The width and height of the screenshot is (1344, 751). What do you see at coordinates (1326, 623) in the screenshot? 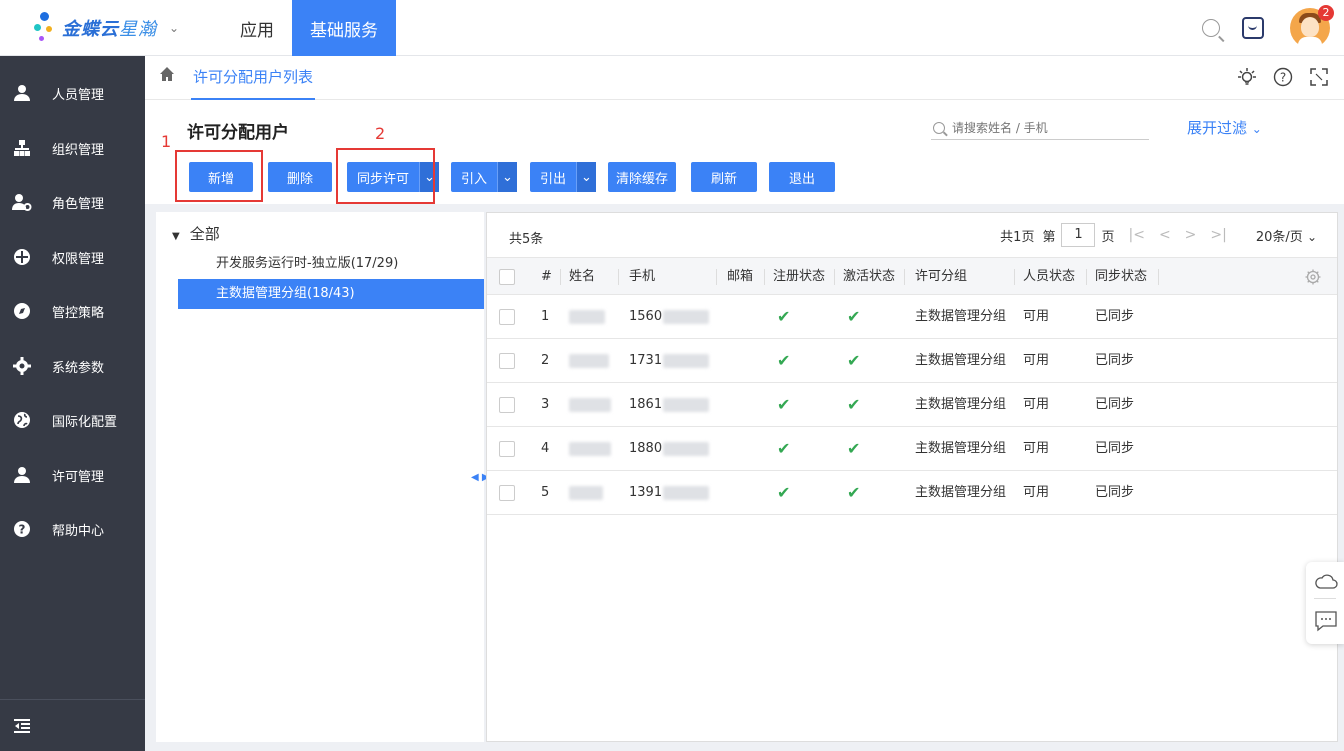
I see `chat-icon` at bounding box center [1326, 623].